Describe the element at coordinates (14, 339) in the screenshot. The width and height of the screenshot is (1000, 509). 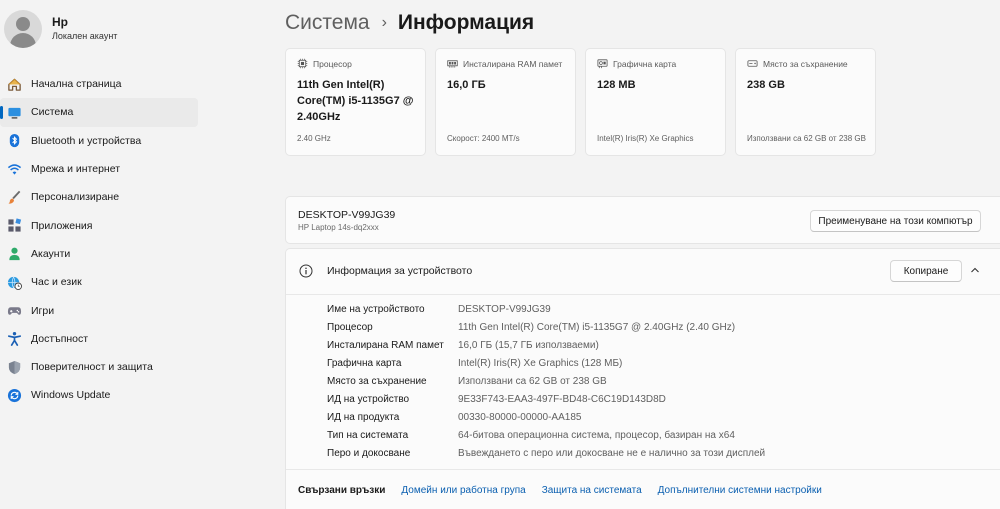
I see `accessibility-icon` at that location.